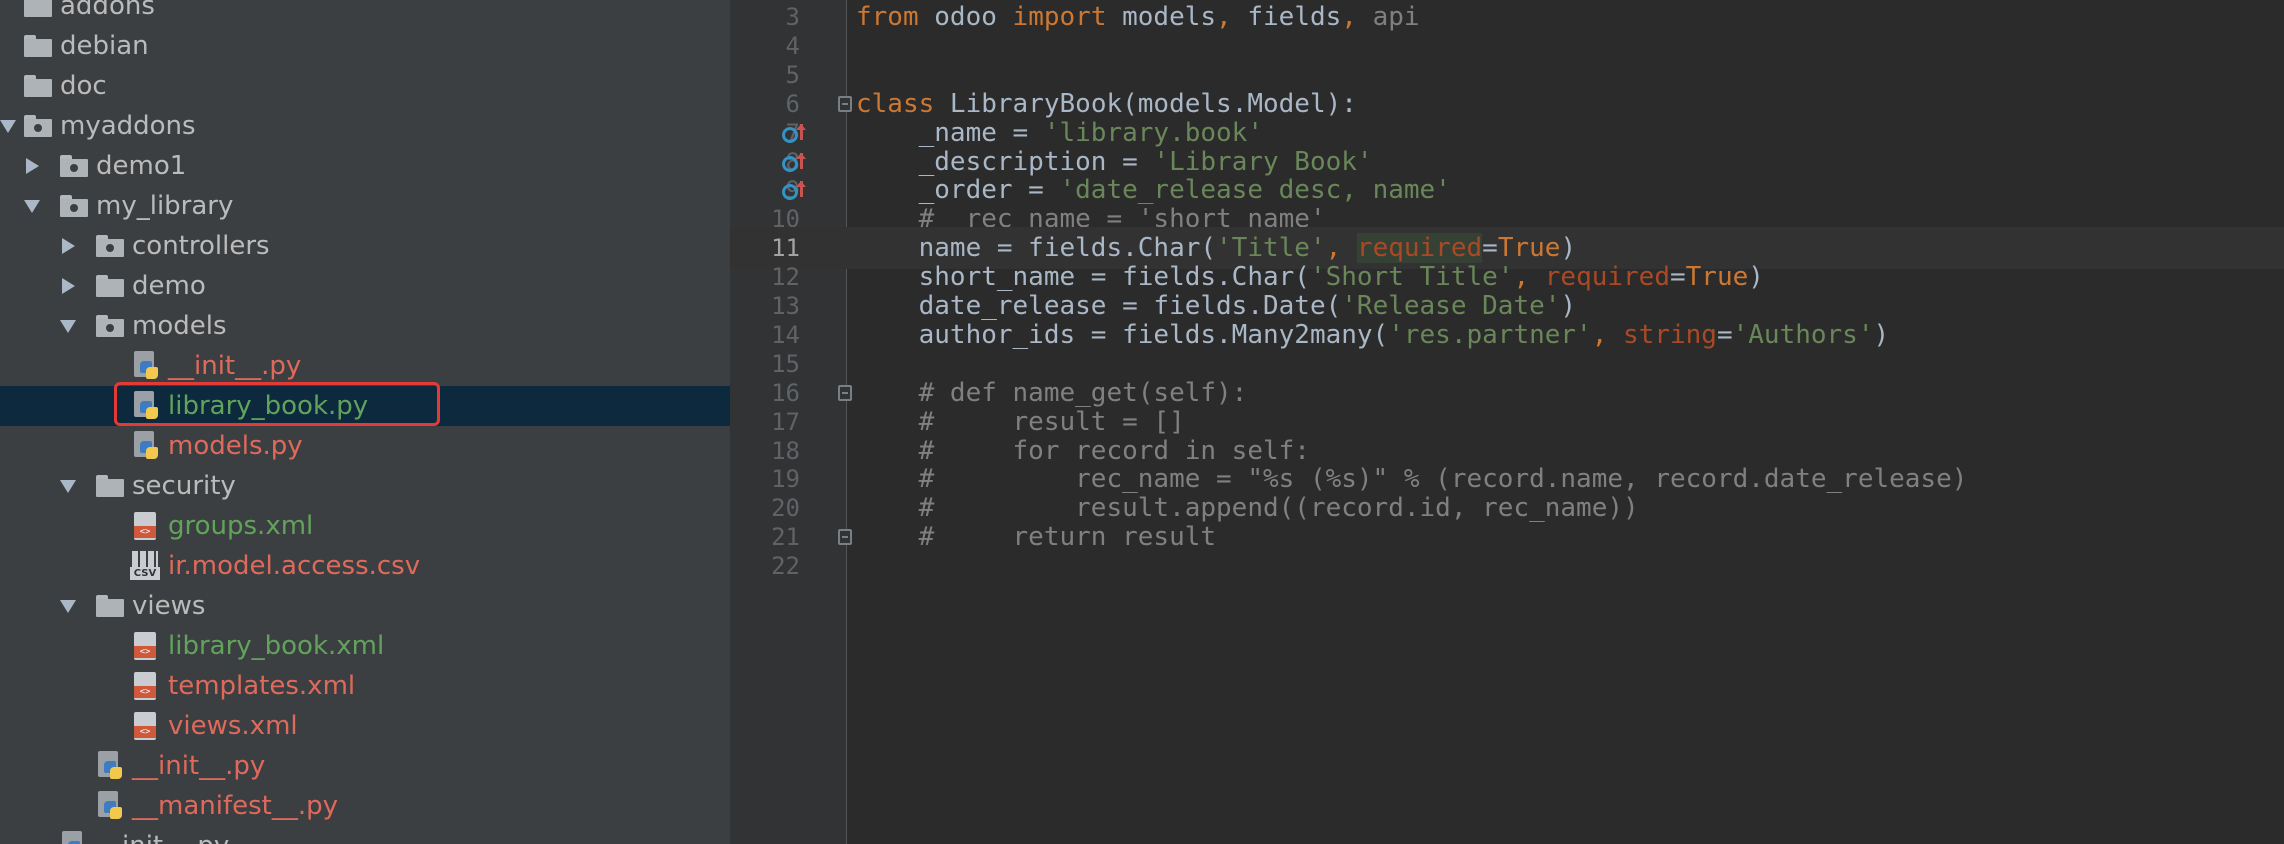  Describe the element at coordinates (277, 404) in the screenshot. I see `selection-highlight-box` at that location.